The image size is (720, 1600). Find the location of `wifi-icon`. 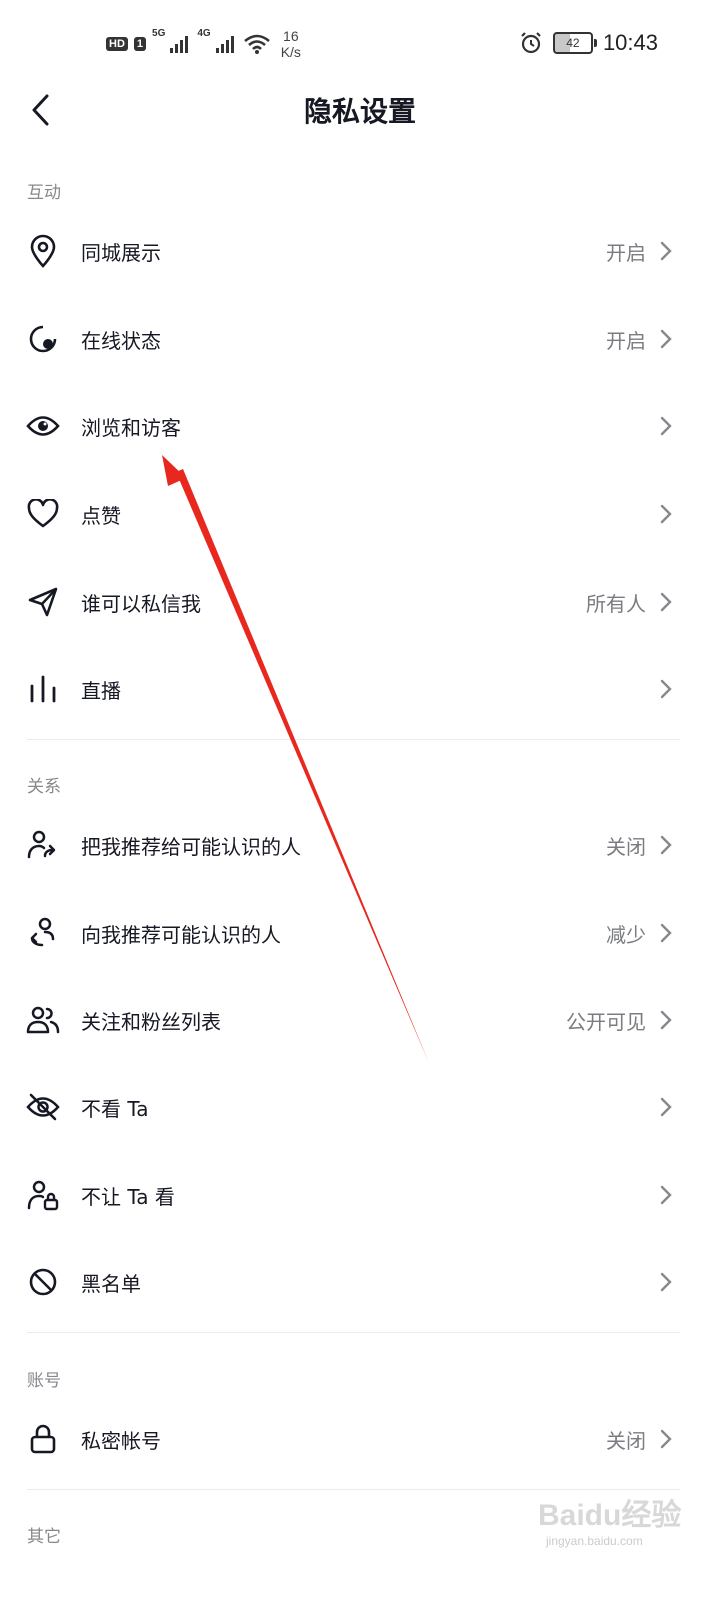

wifi-icon is located at coordinates (256, 44).